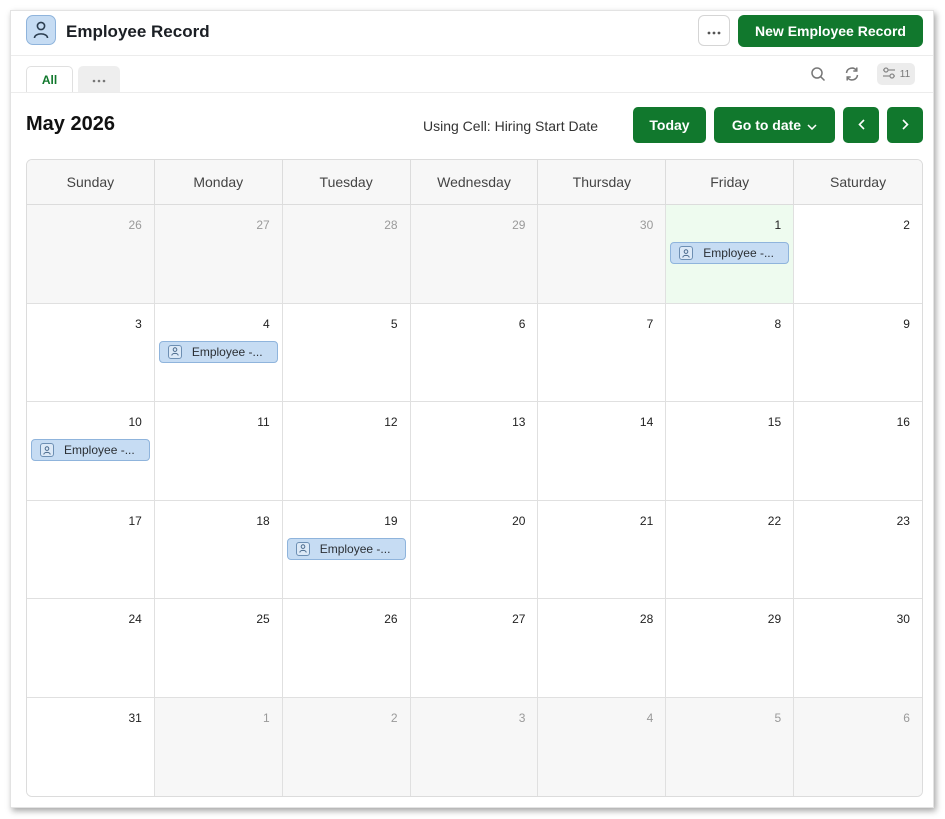 The height and width of the screenshot is (819, 945). I want to click on next-month-button, so click(905, 125).